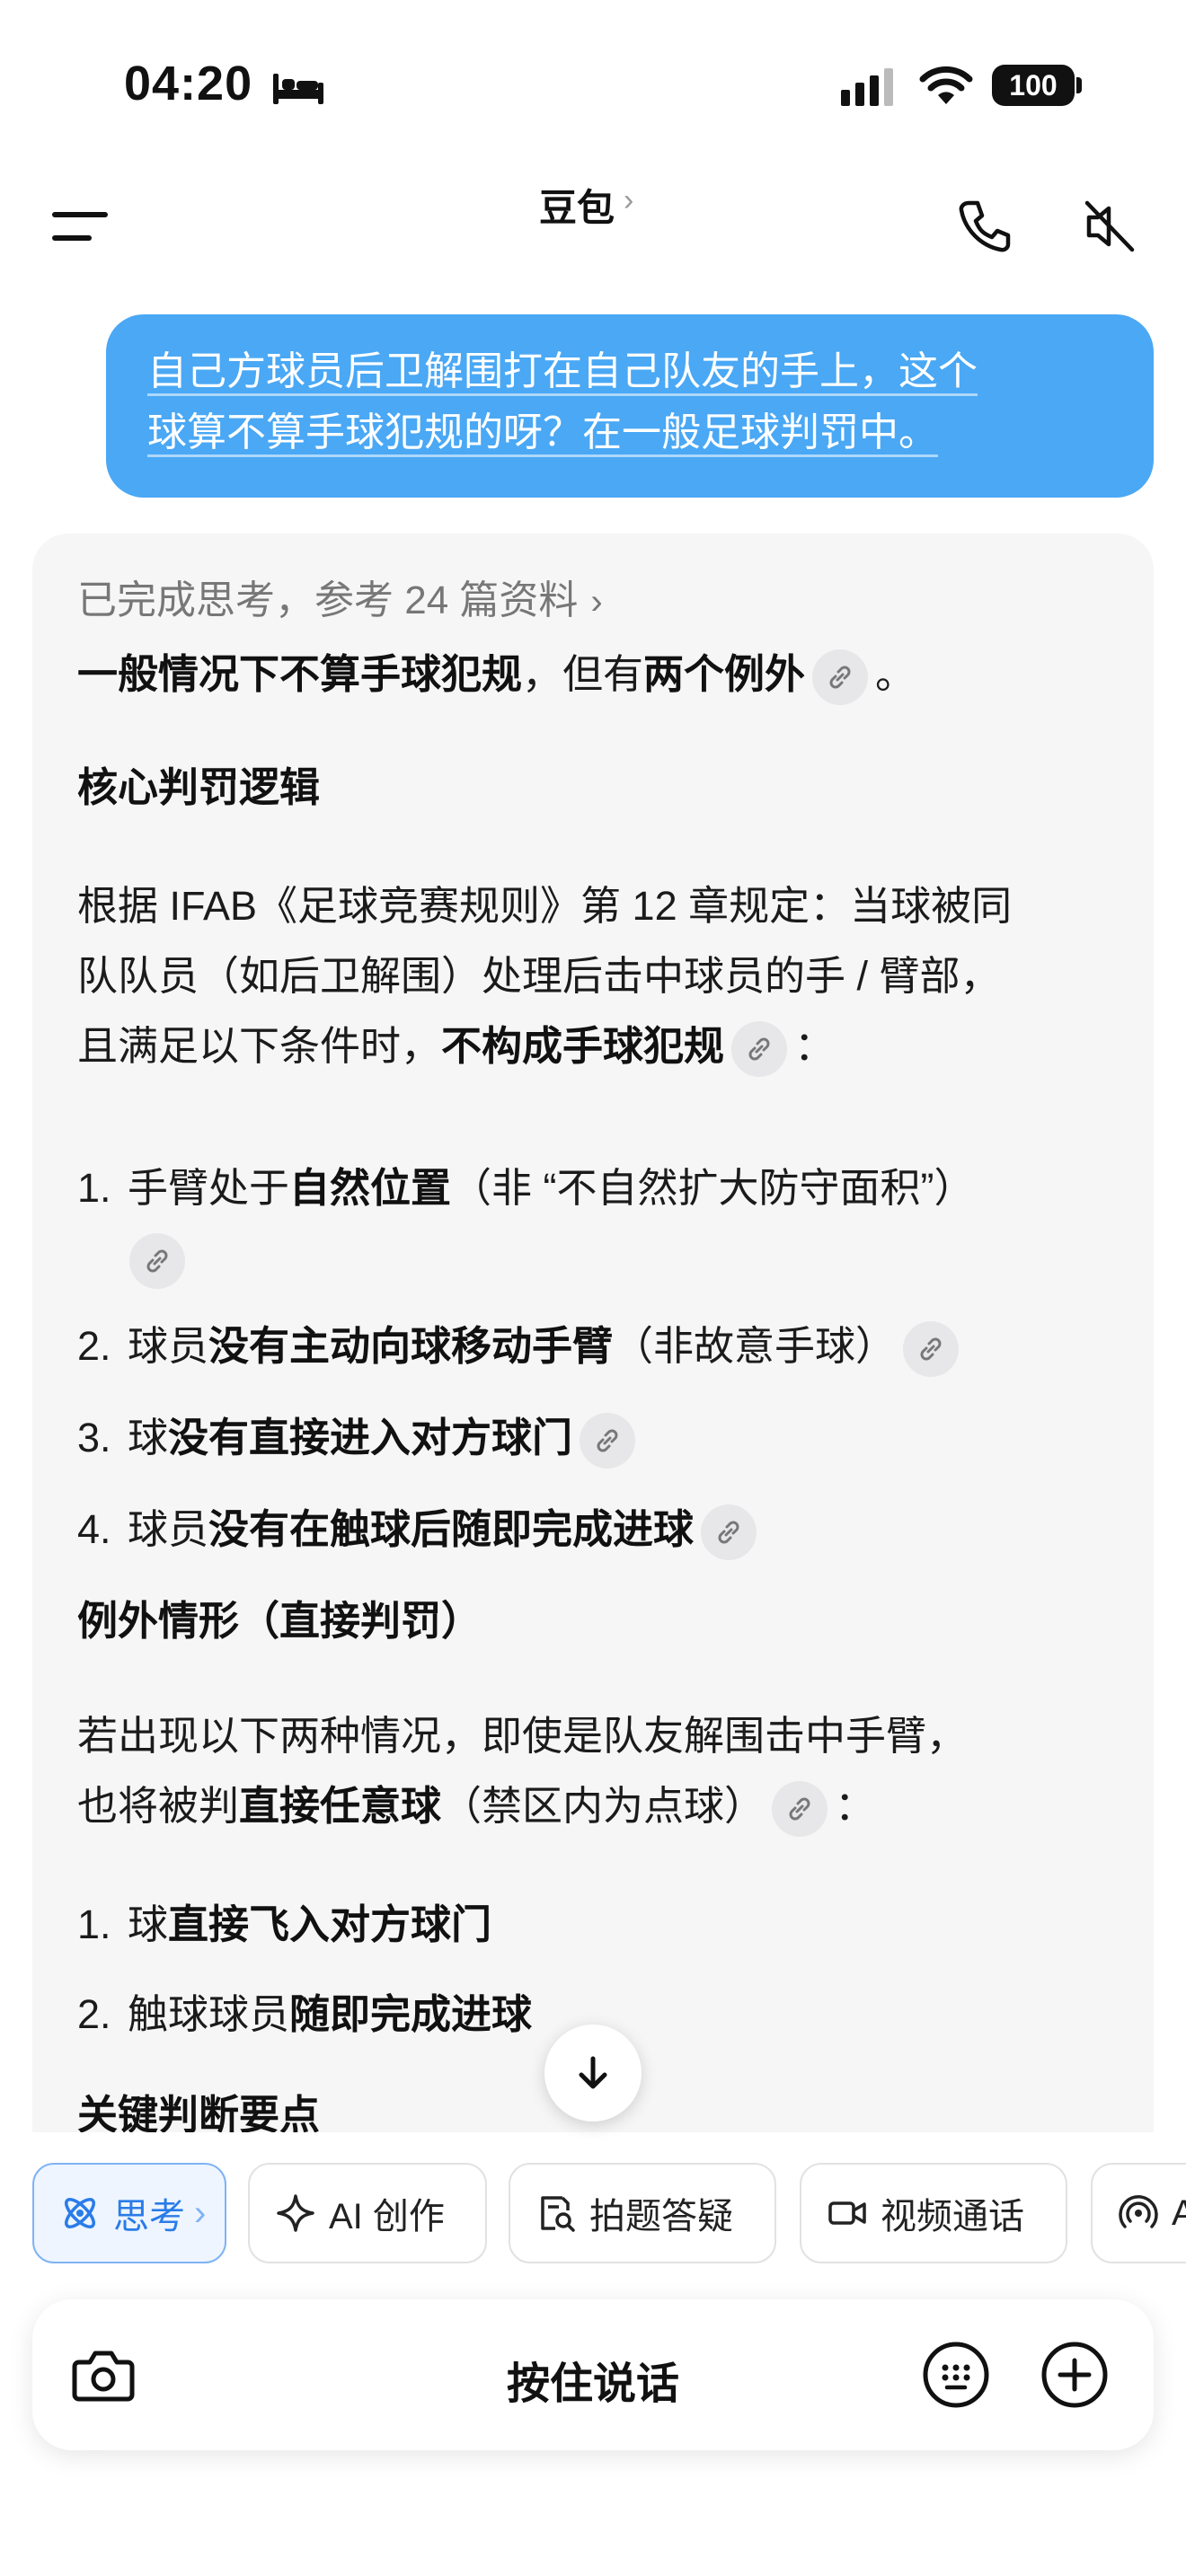  I want to click on list-item: 1. 手臂处于自然位置（非 “不自然扩大防守面积”）, so click(598, 1223).